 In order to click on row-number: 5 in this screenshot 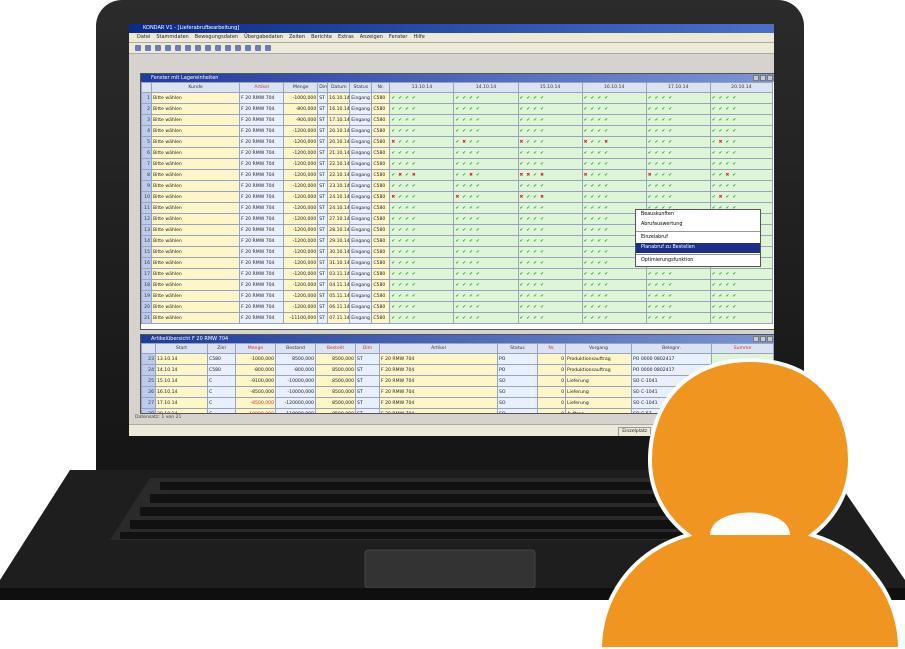, I will do `click(147, 142)`.